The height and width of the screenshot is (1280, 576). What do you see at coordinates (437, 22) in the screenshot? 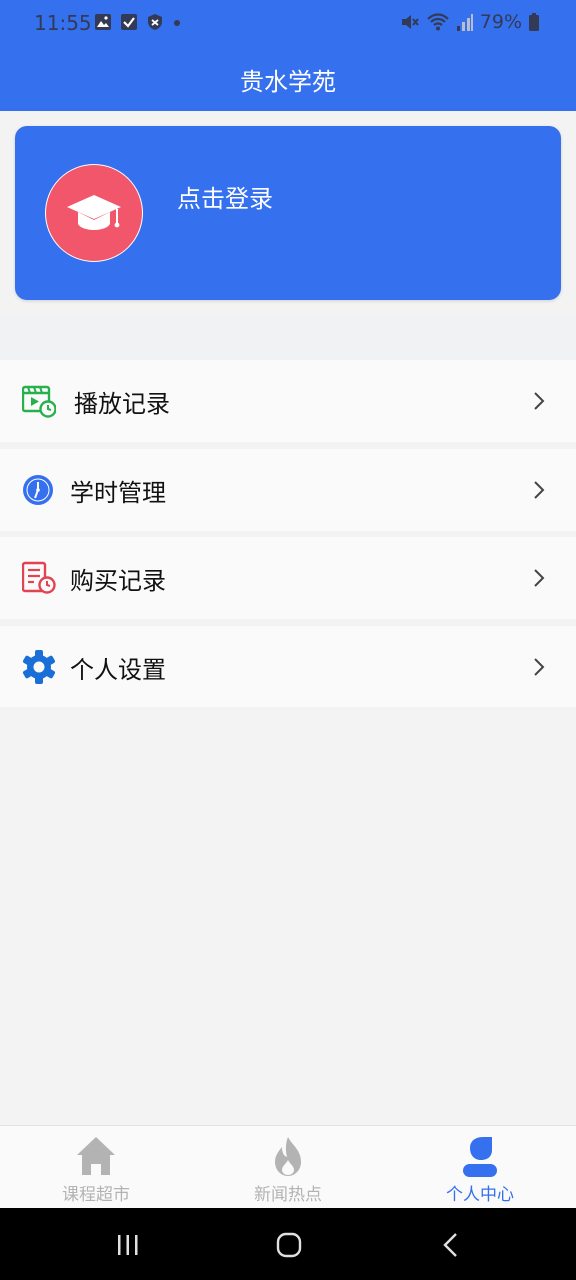
I see `wifi-icon` at bounding box center [437, 22].